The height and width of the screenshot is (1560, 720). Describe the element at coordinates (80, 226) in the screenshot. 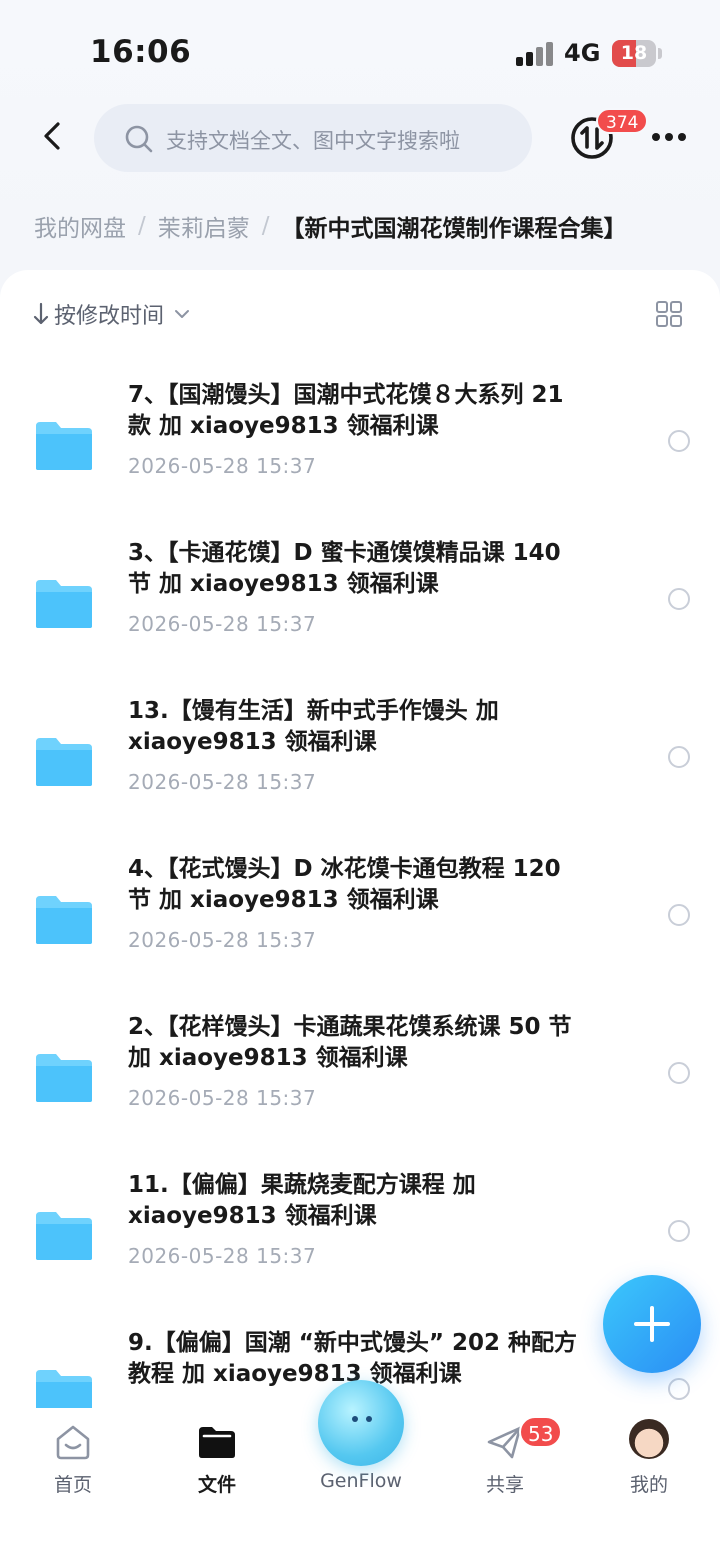

I see `breadcrumb-item-my-drive: 我的网盘` at that location.